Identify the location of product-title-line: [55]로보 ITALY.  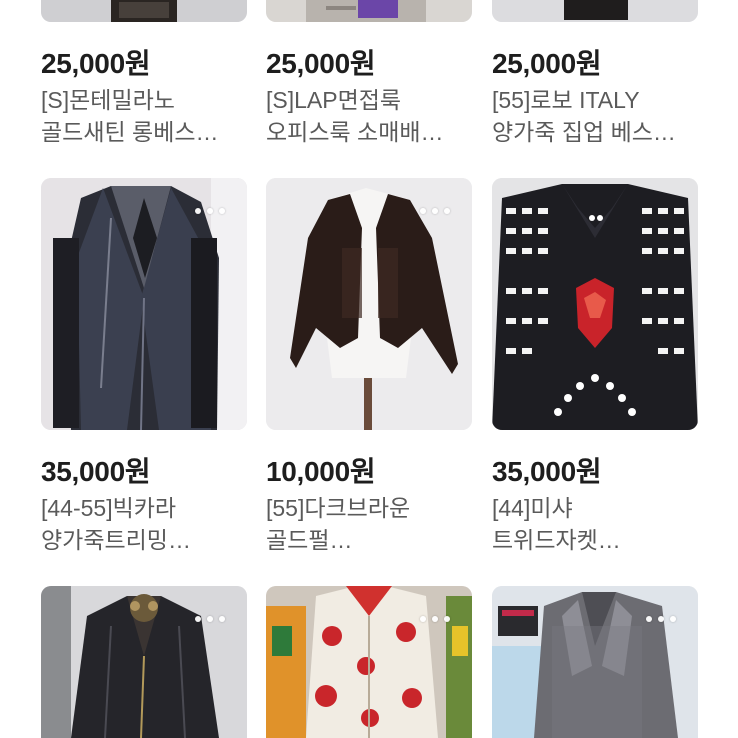
(566, 100).